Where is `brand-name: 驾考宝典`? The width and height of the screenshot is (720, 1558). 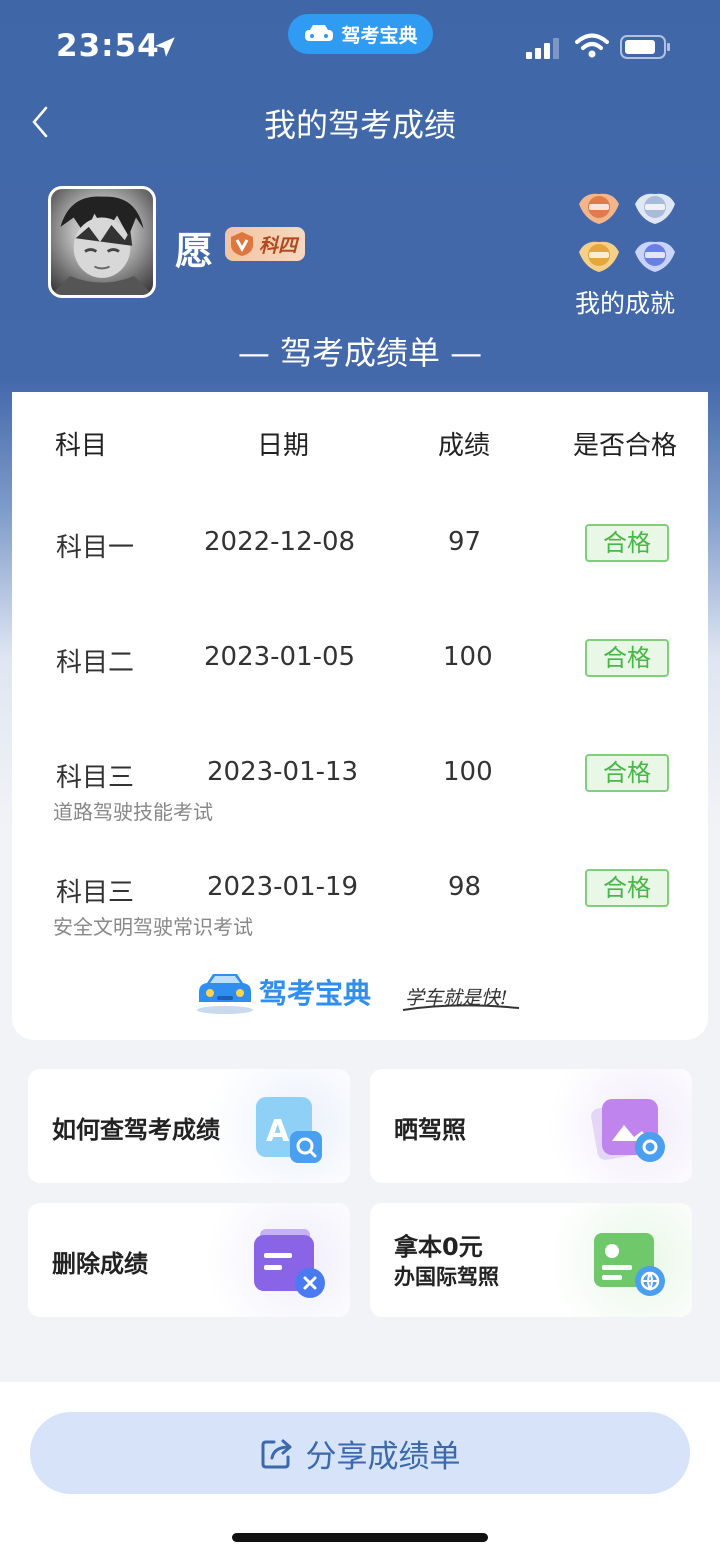
brand-name: 驾考宝典 is located at coordinates (315, 993).